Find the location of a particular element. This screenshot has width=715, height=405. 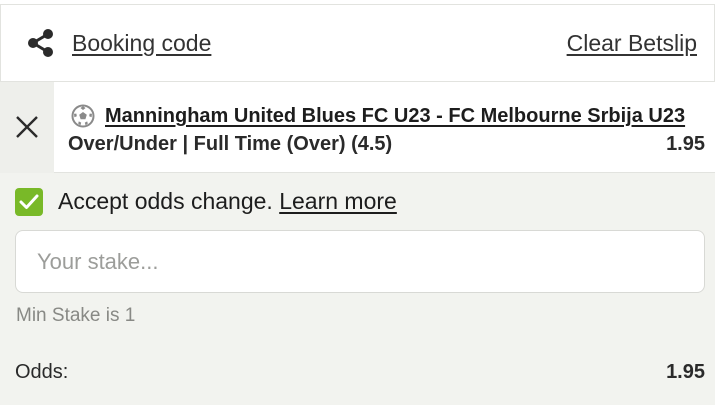

clear-betslip-link: Clear Betslip is located at coordinates (632, 43).